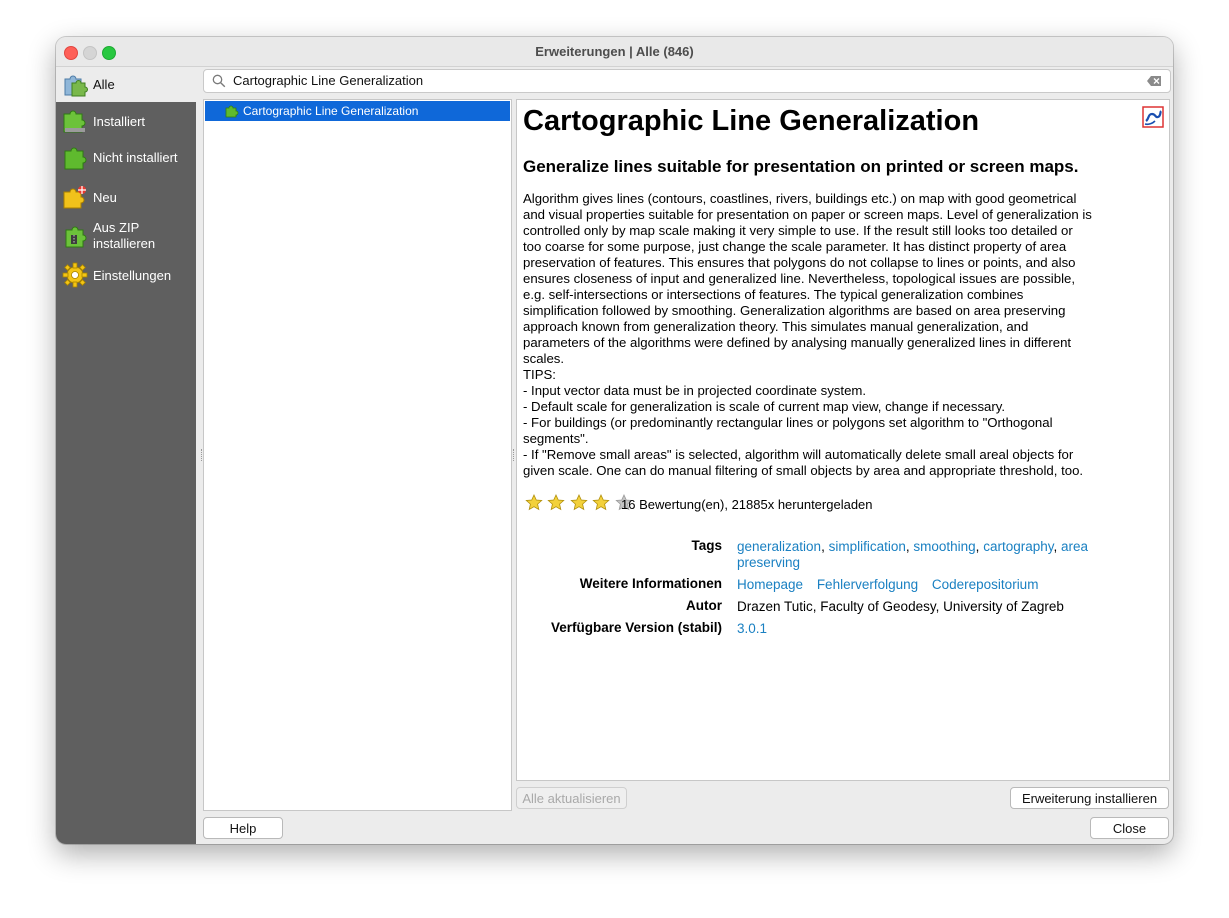 This screenshot has width=1229, height=918. Describe the element at coordinates (76, 86) in the screenshot. I see `puzzle-all-icon` at that location.